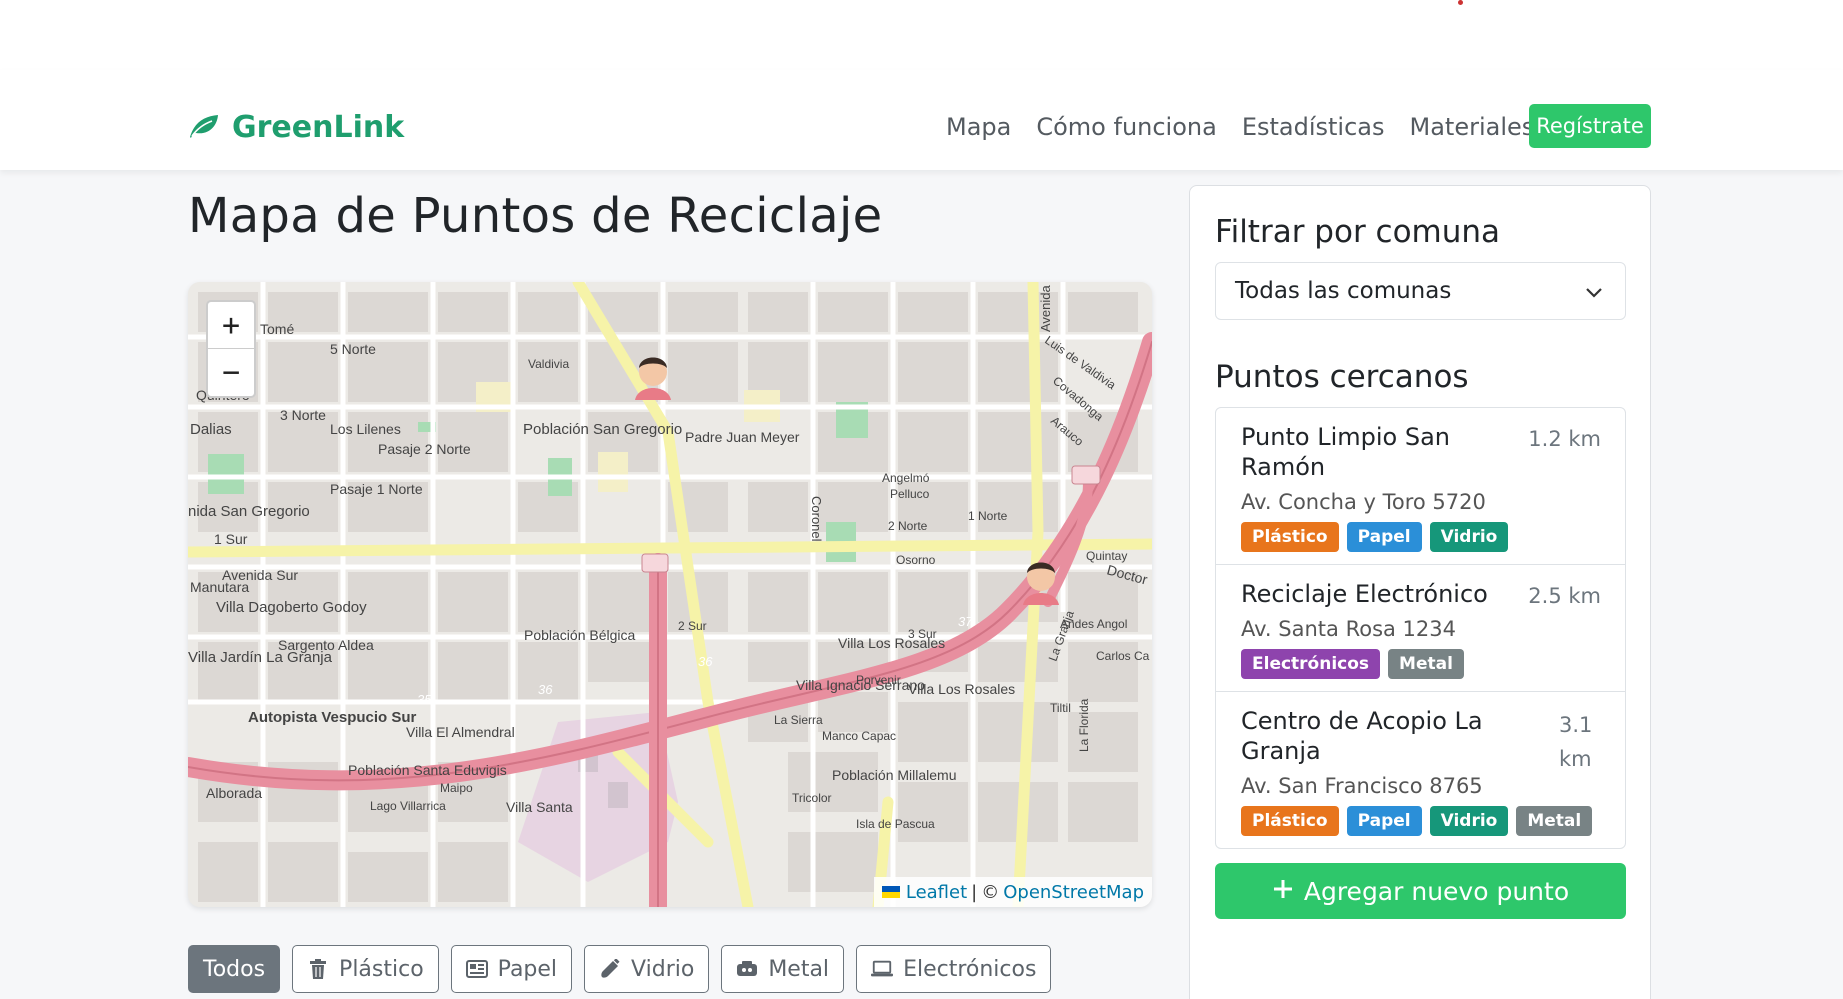  I want to click on map-label: Pasaje 2 Norte, so click(424, 449).